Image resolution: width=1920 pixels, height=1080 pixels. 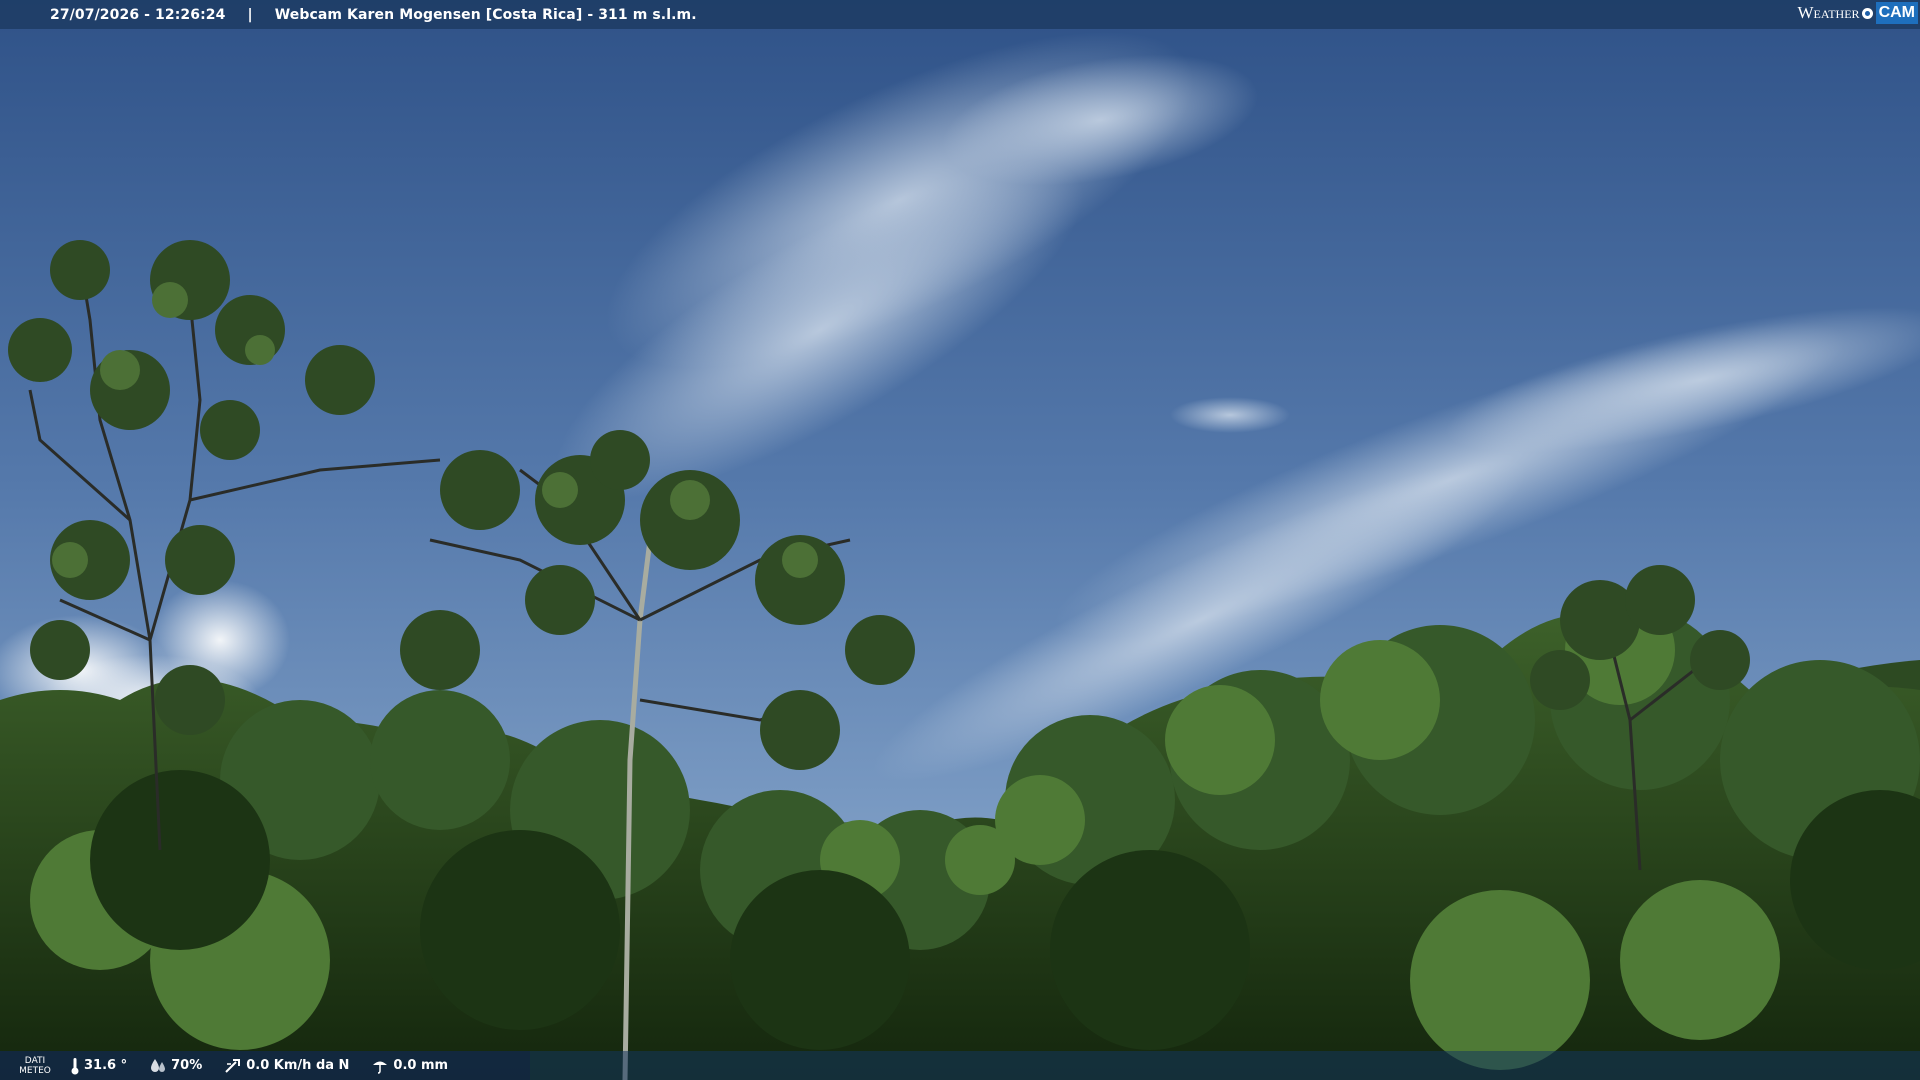 What do you see at coordinates (106, 1065) in the screenshot?
I see `temperature-value: 31.6 °` at bounding box center [106, 1065].